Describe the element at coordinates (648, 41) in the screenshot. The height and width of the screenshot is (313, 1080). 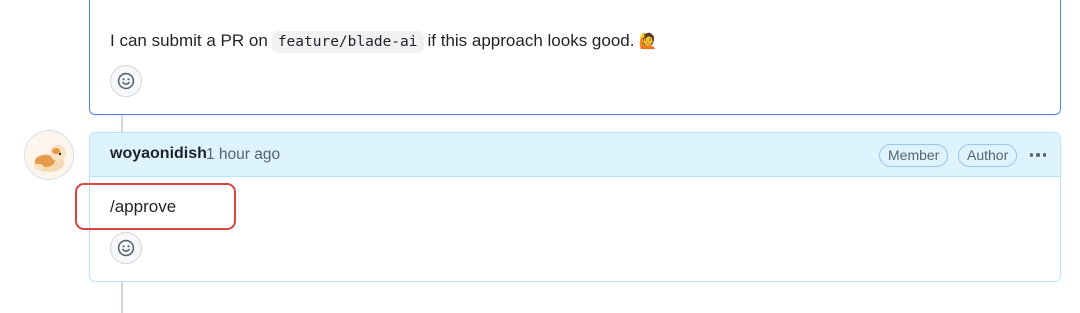
I see `raising-hand-emoji: 🙋` at that location.